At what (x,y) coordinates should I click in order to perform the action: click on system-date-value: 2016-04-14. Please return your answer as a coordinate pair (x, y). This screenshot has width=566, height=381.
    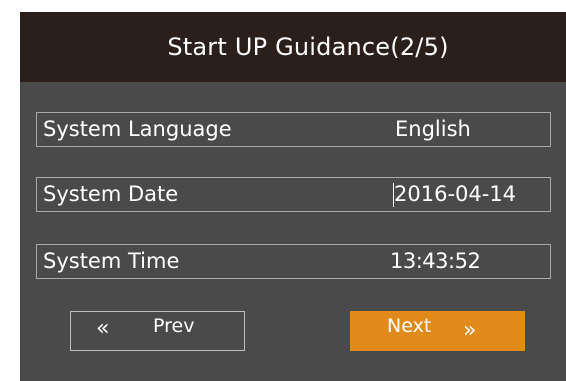
    Looking at the image, I should click on (455, 194).